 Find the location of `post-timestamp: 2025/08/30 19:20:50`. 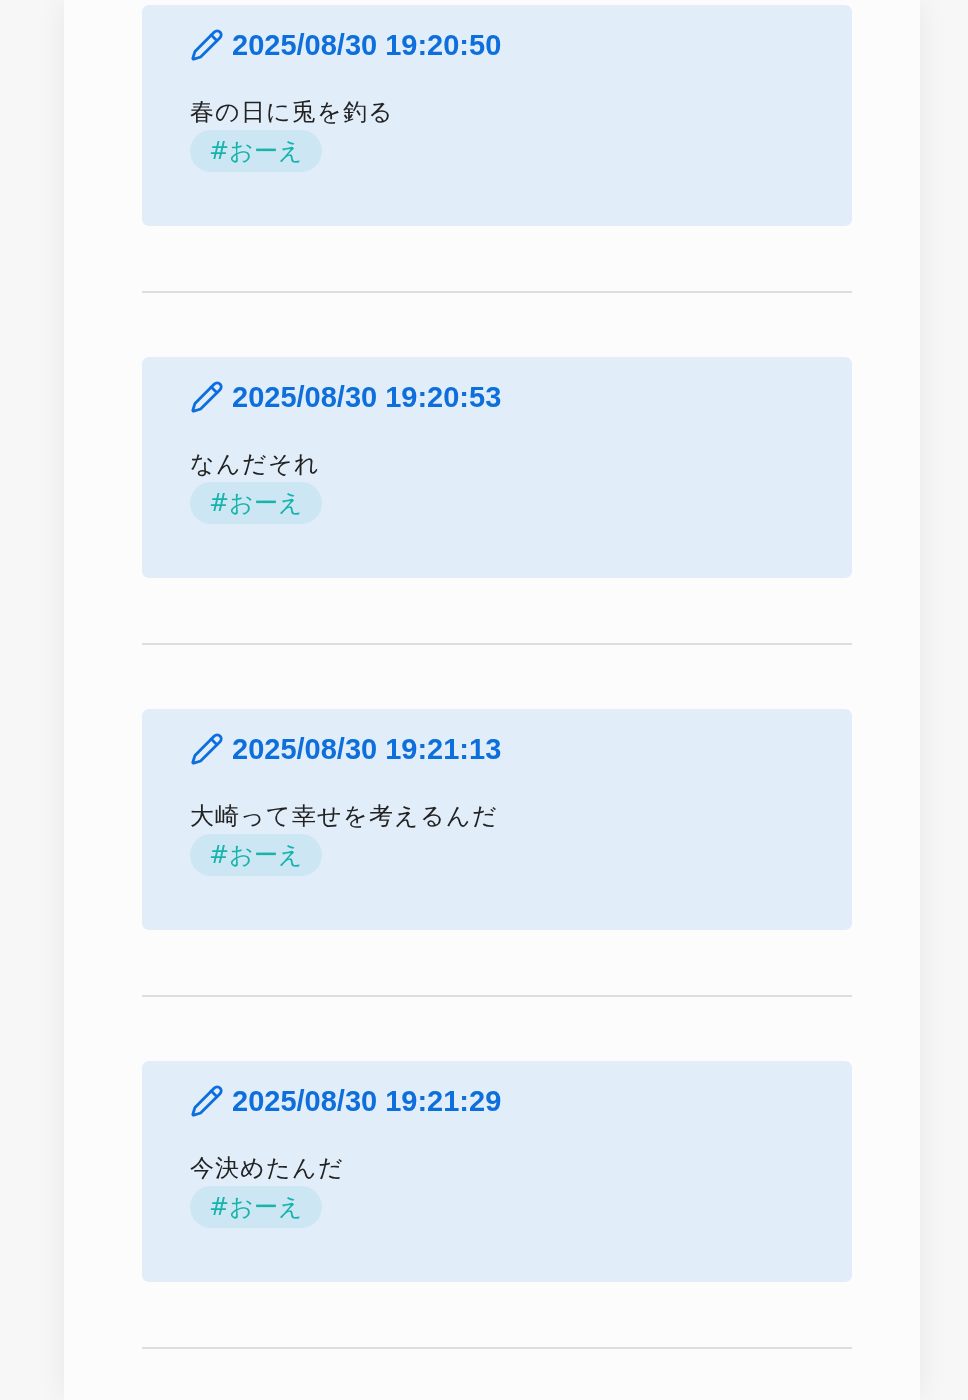

post-timestamp: 2025/08/30 19:20:50 is located at coordinates (367, 45).